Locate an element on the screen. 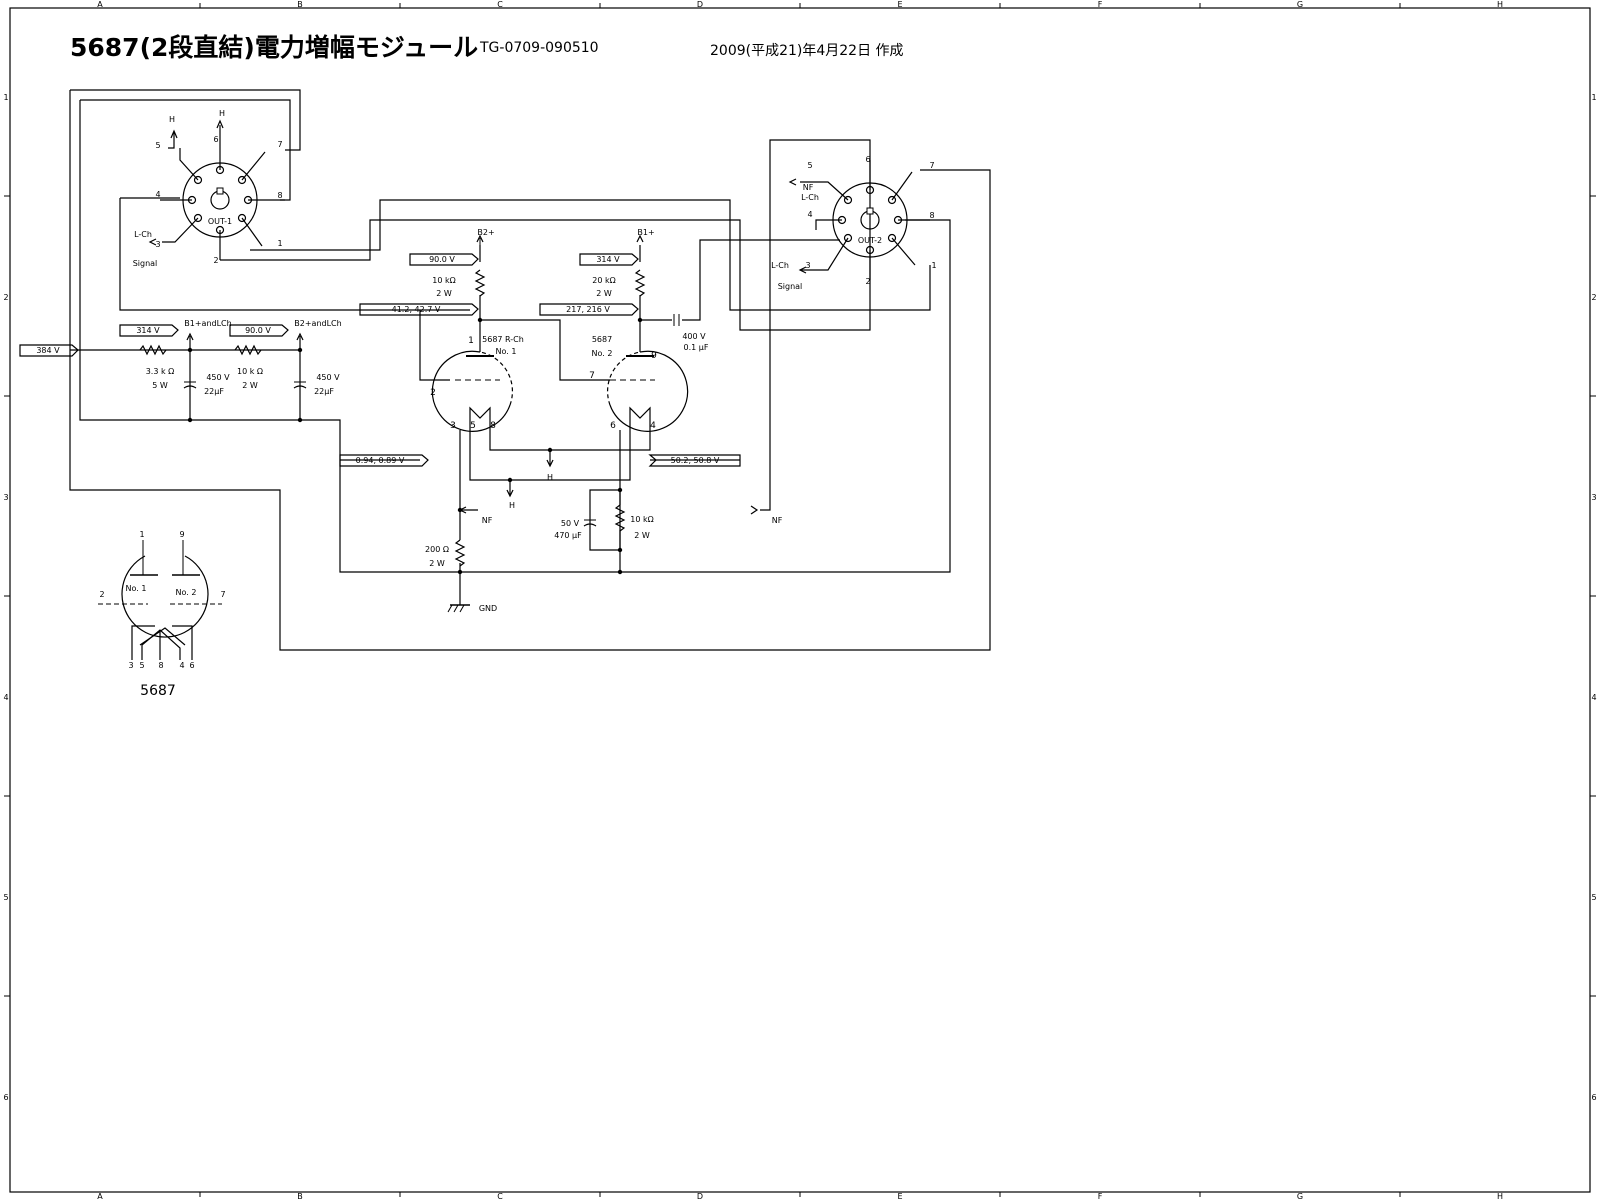 The height and width of the screenshot is (1200, 1600). ground-symbol: GND is located at coordinates (472, 608).